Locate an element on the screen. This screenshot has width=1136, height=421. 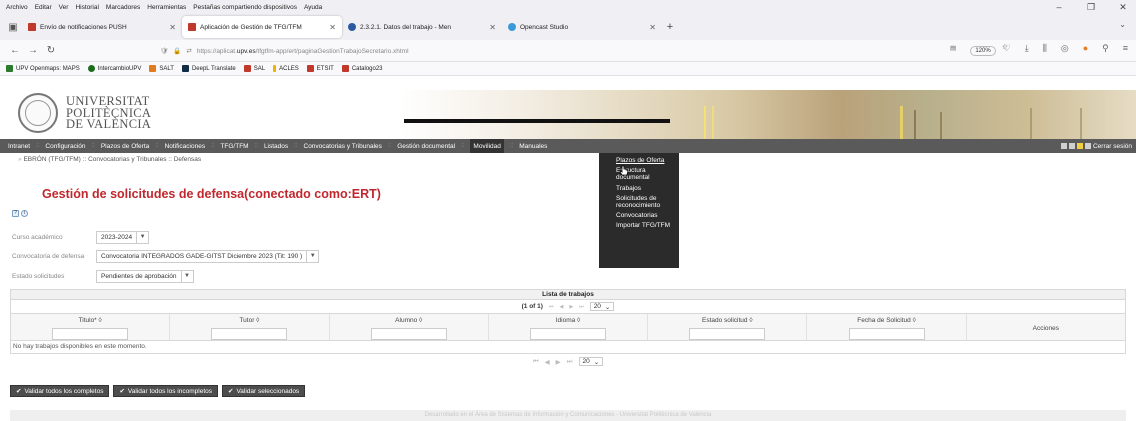
browser-tab-push: Envío de notificaciones PUSH ✕ is located at coordinates (102, 27).